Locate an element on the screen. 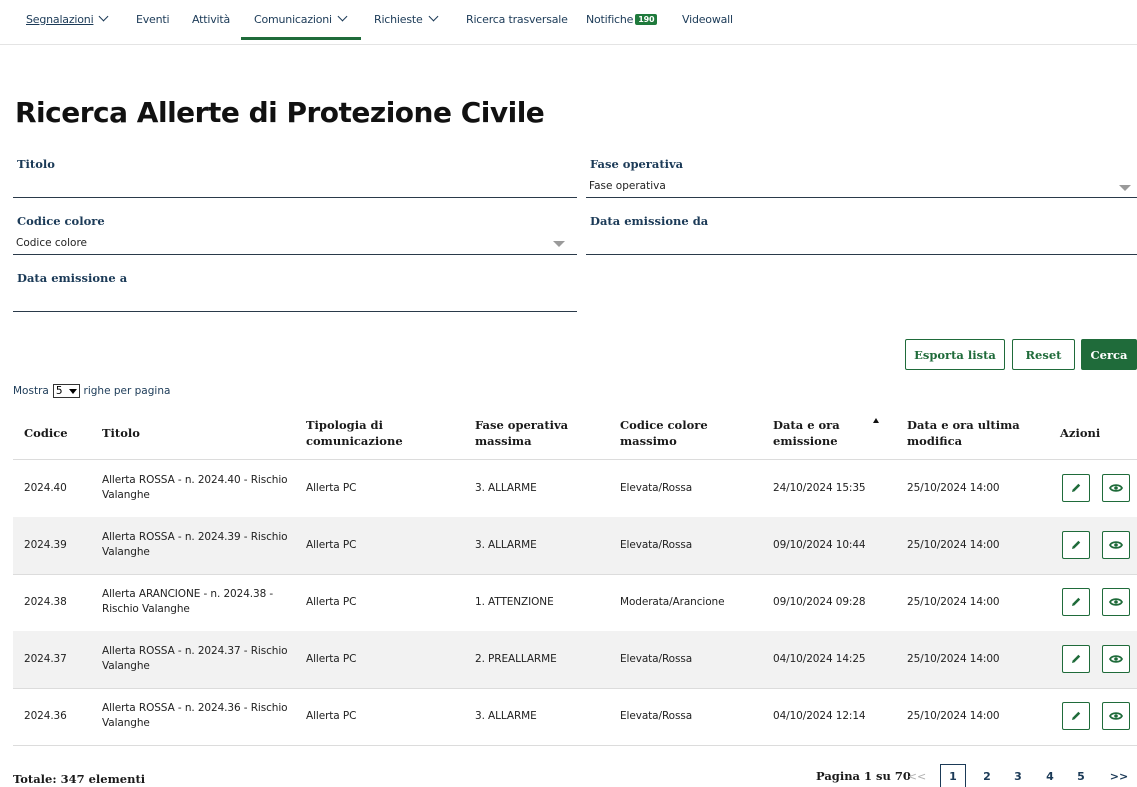 The image size is (1137, 787). fase-operativa-underline is located at coordinates (861, 197).